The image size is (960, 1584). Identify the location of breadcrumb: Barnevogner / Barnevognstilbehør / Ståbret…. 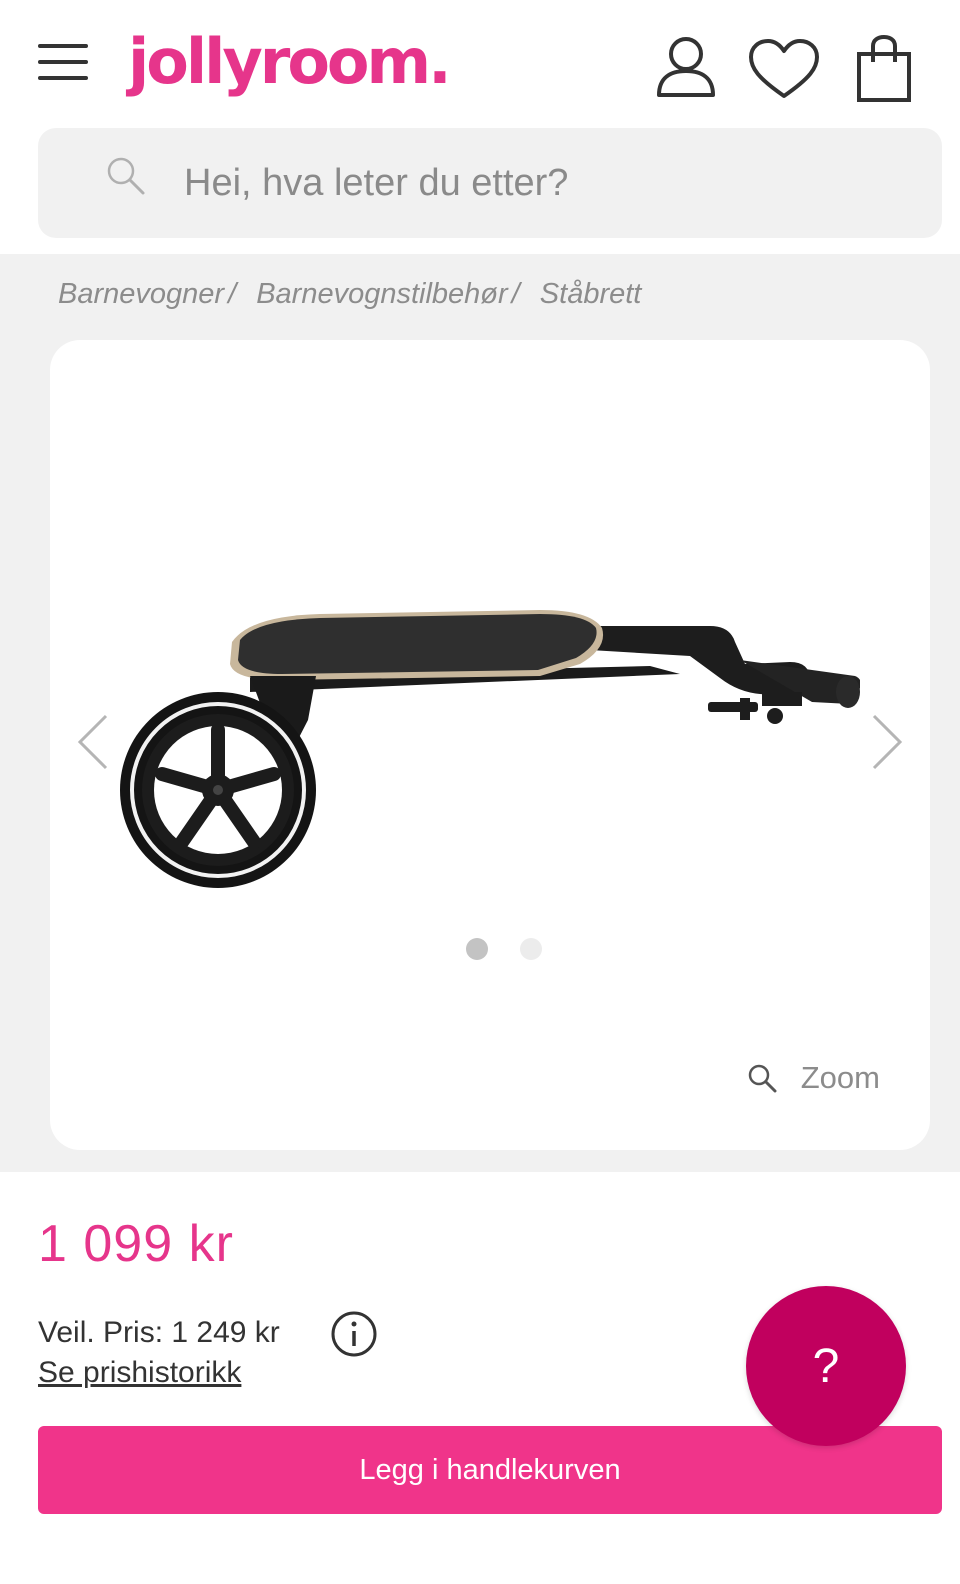
(349, 294).